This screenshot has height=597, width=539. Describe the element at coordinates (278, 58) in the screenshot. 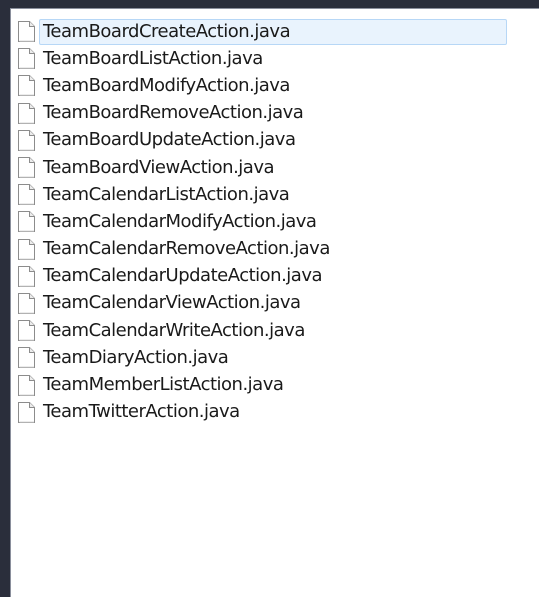

I see `file-list-item: TeamBoardListAction.java` at that location.